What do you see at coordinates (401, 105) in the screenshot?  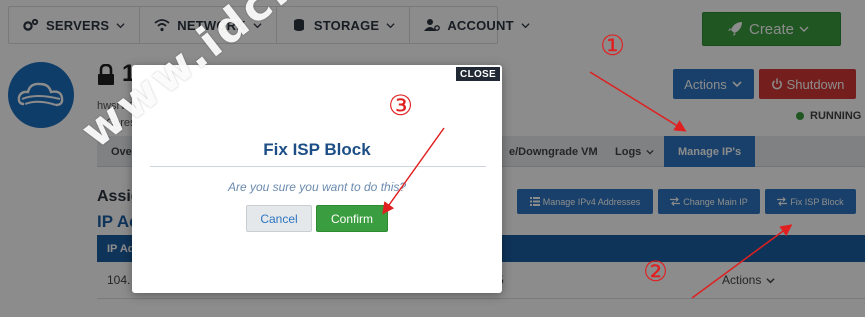 I see `annotation-marker-3: ③` at bounding box center [401, 105].